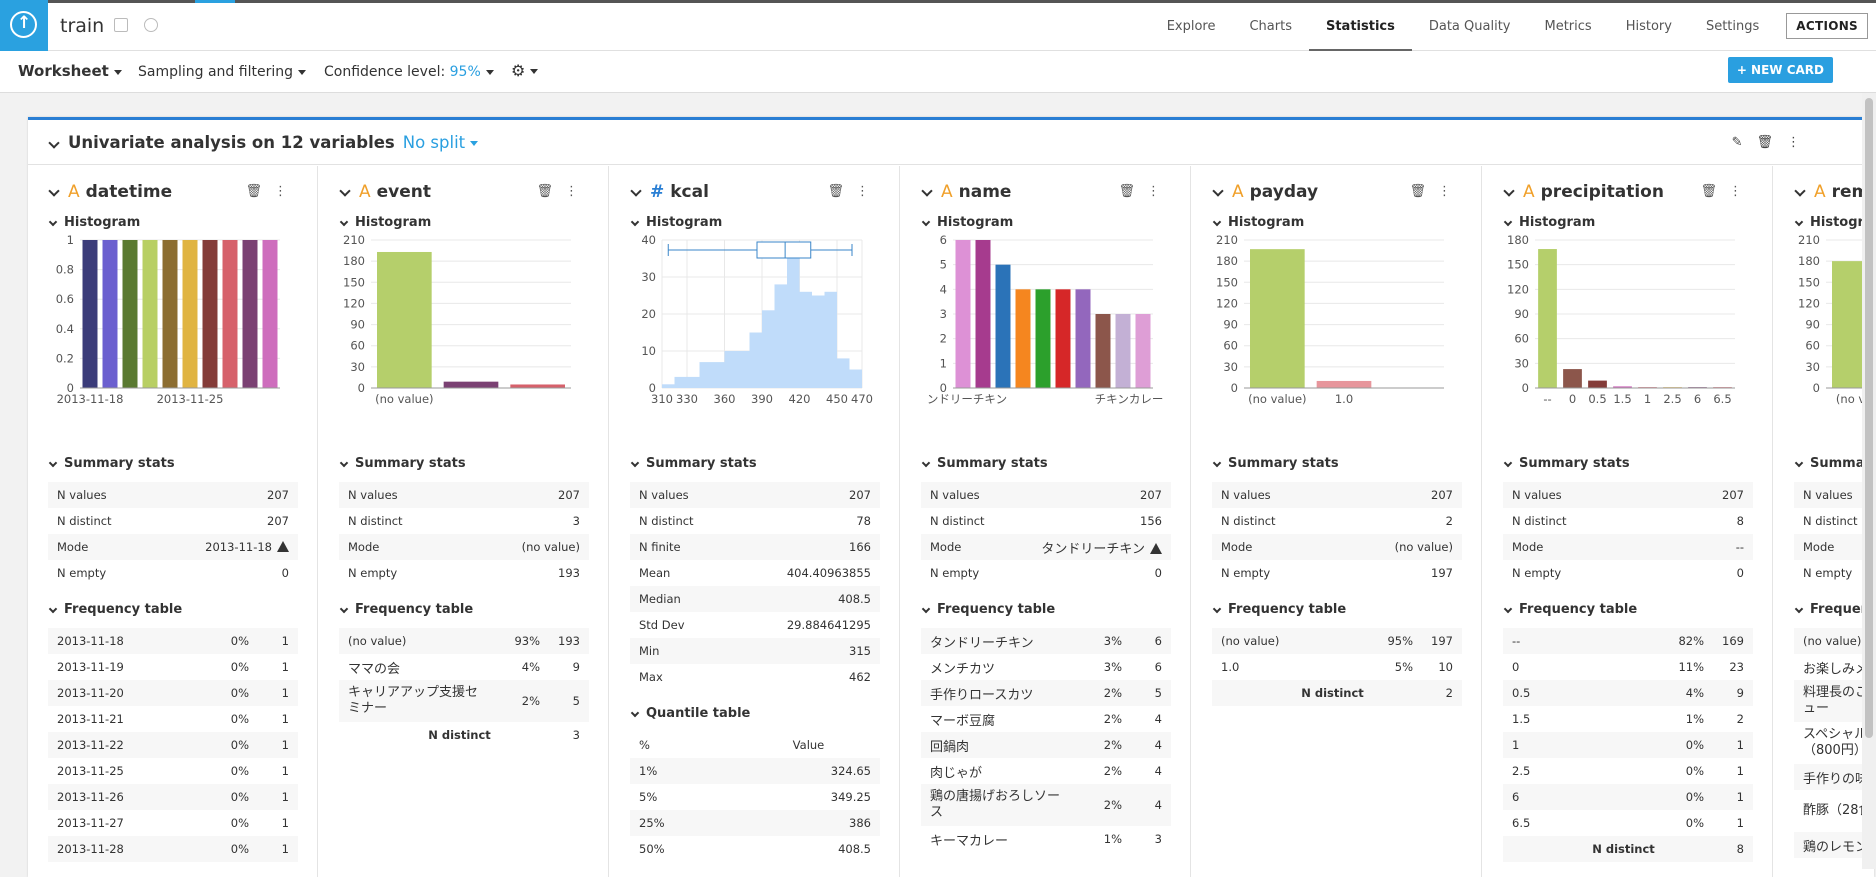  I want to click on new-card-button: + NEW CARD, so click(1780, 70).